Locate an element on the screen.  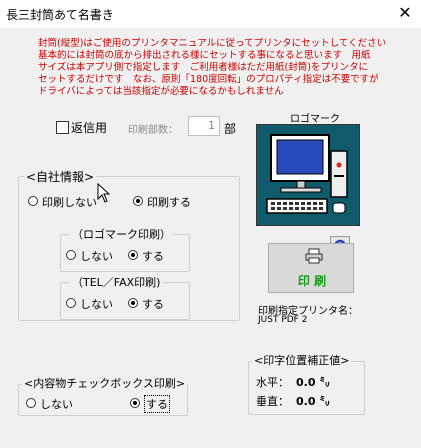
logo-print-radio-no is located at coordinates (71, 255).